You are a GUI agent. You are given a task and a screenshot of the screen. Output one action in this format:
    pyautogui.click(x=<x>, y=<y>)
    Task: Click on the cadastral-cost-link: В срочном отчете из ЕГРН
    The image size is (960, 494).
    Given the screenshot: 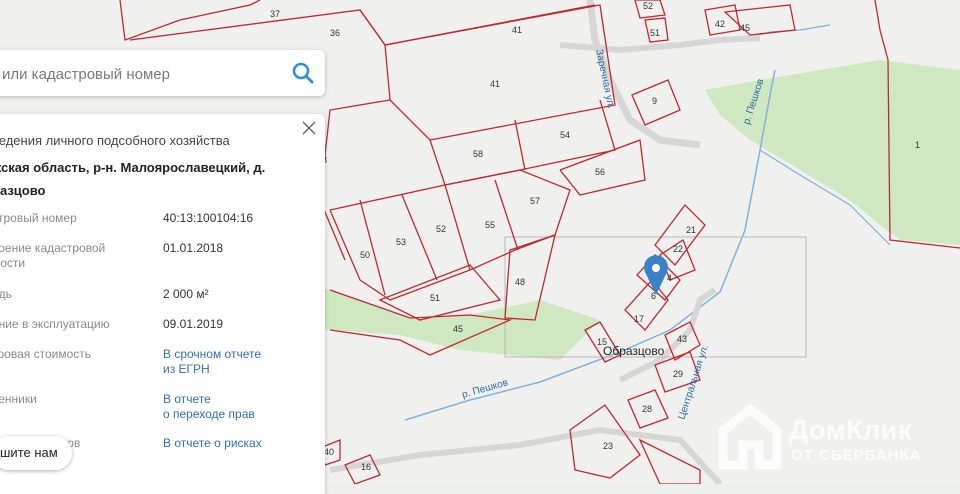 What is the action you would take?
    pyautogui.click(x=233, y=362)
    